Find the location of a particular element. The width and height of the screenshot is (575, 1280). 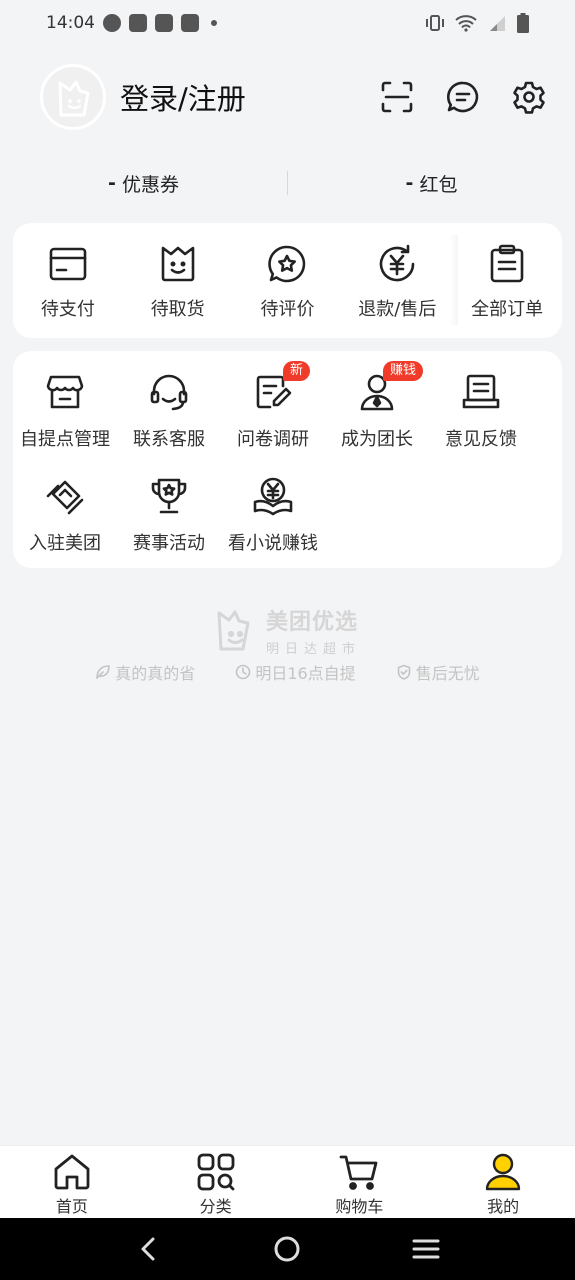

status-time: 14:04 is located at coordinates (70, 23).